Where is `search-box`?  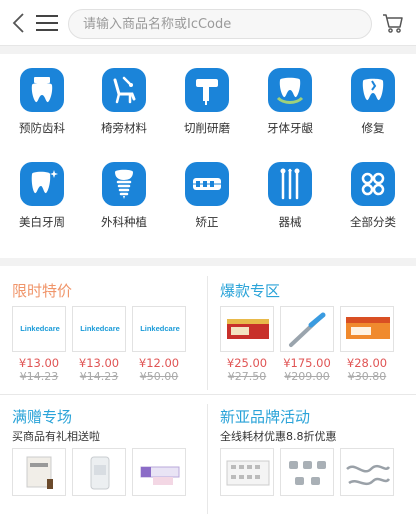 search-box is located at coordinates (220, 24).